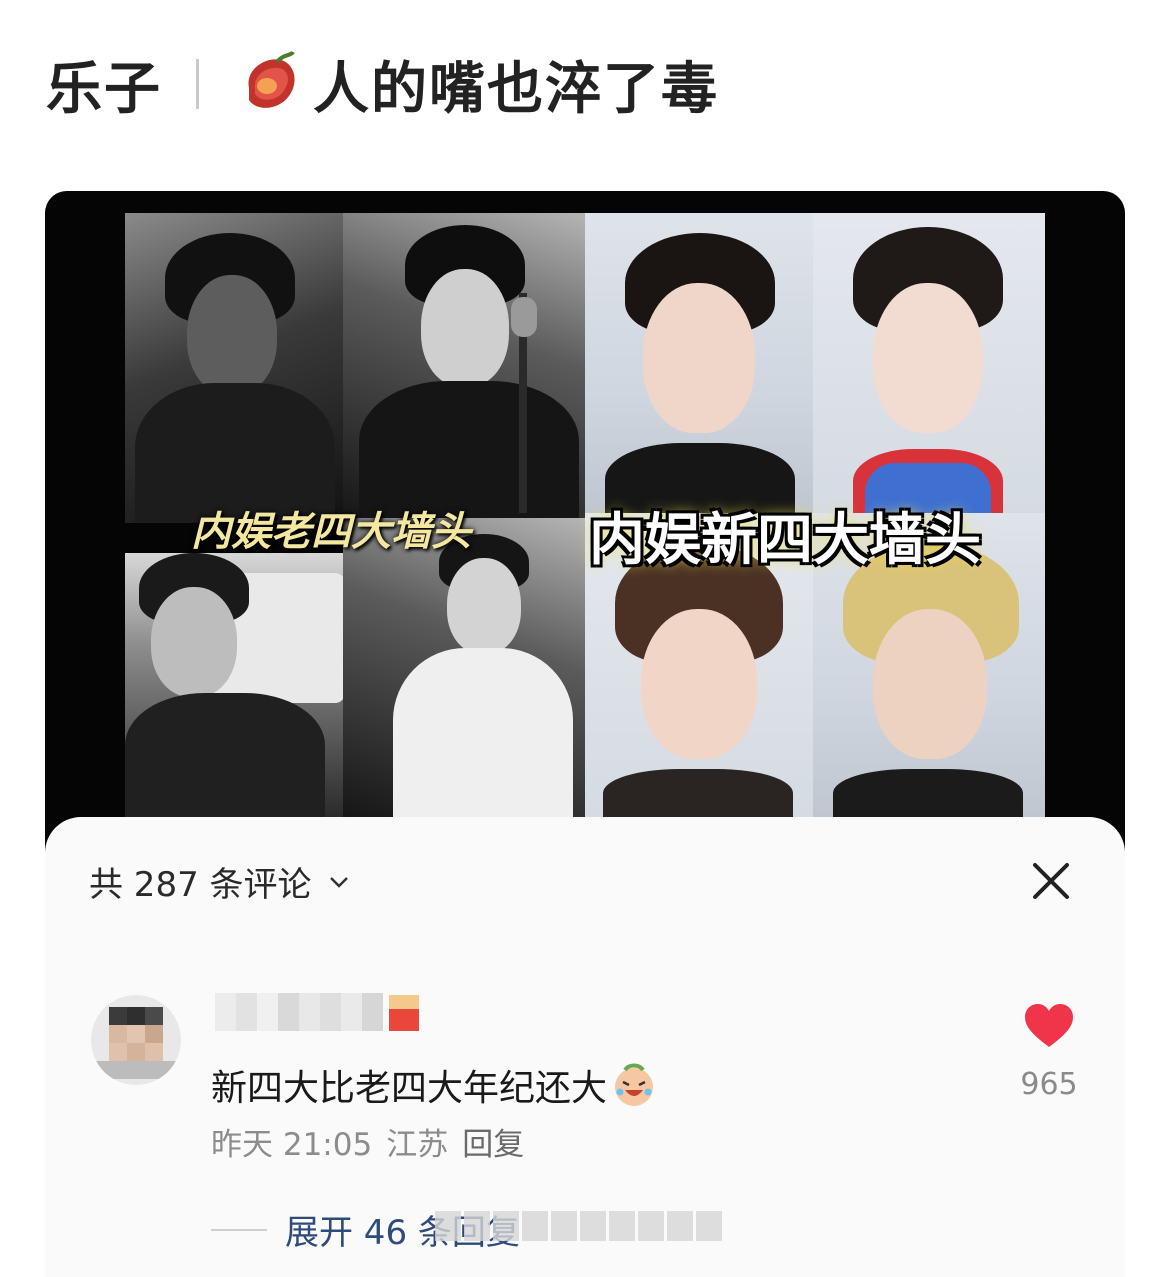  I want to click on post-title: 人的嘴也淬了毒, so click(516, 89).